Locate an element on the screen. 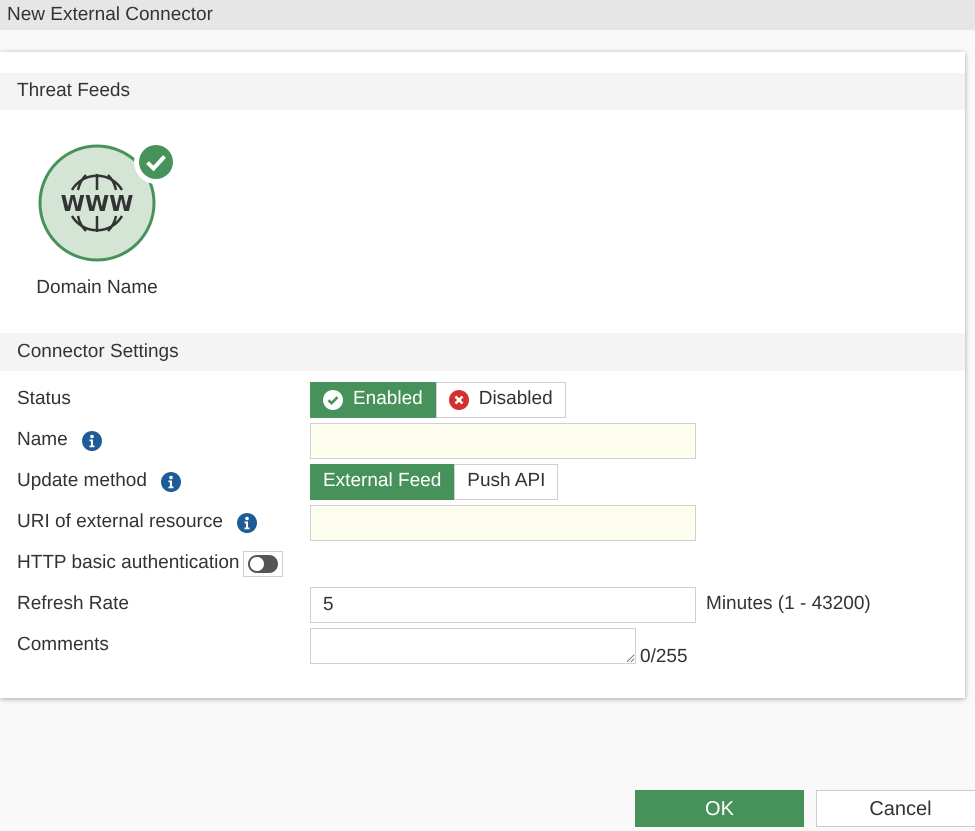 The width and height of the screenshot is (975, 831). segment-option: External Feed is located at coordinates (382, 482).